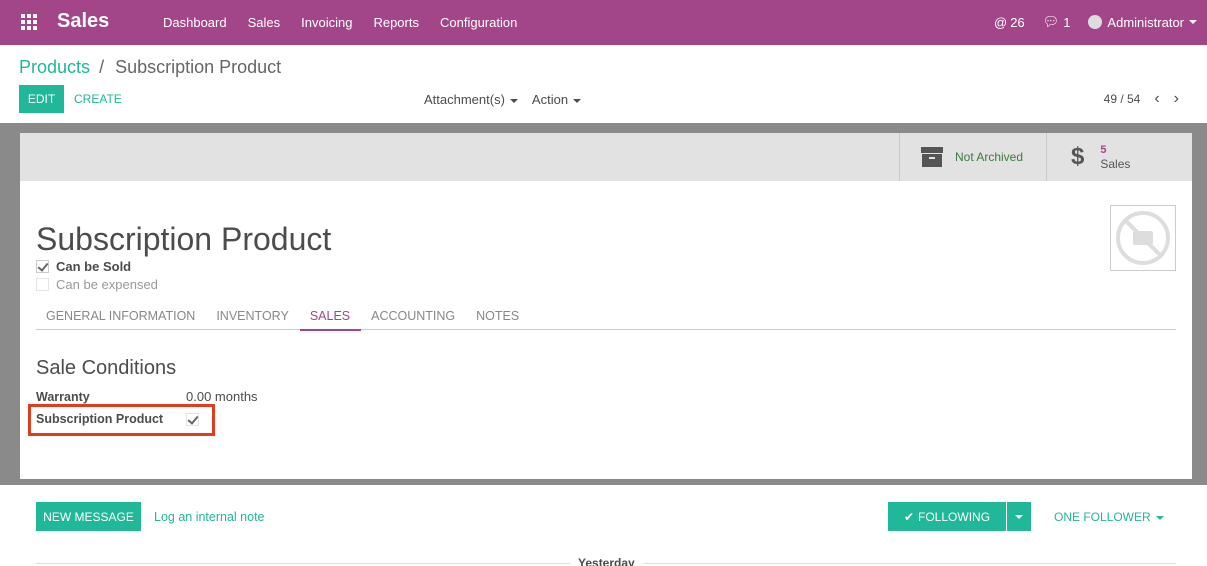 The height and width of the screenshot is (566, 1207). Describe the element at coordinates (222, 396) in the screenshot. I see `warranty-value: 0.00 months` at that location.